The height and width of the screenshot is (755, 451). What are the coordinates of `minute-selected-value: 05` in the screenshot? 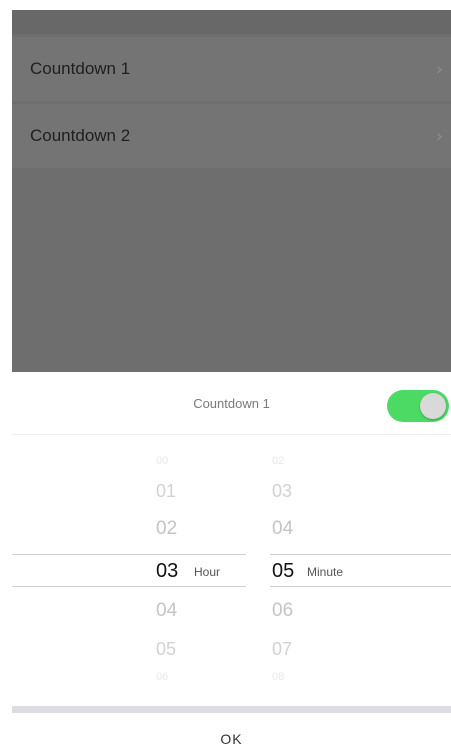 It's located at (283, 571).